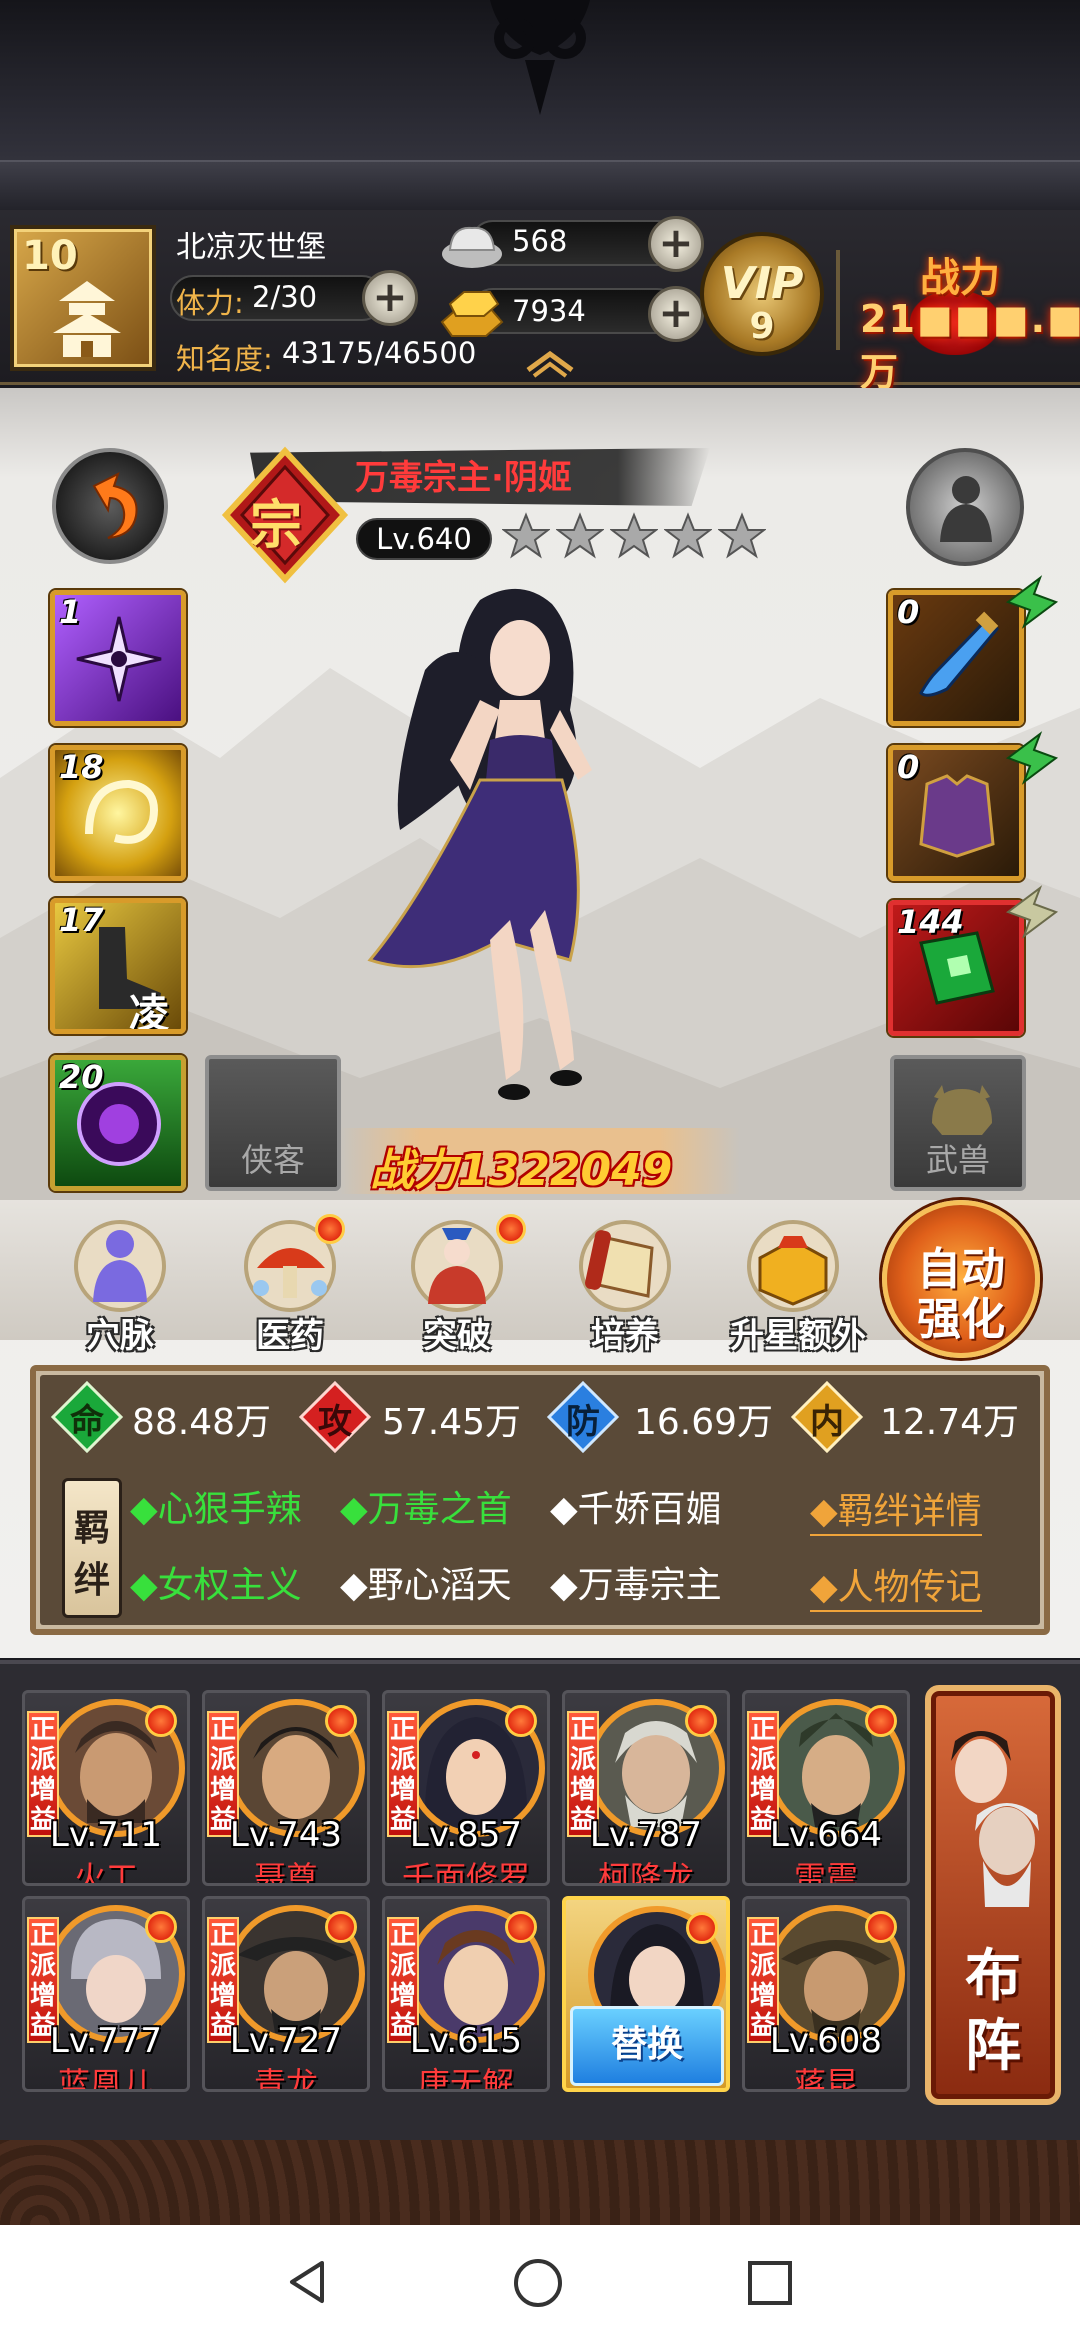  What do you see at coordinates (826, 1788) in the screenshot?
I see `team-member-card: 正派增益 Lv.664 雷震` at bounding box center [826, 1788].